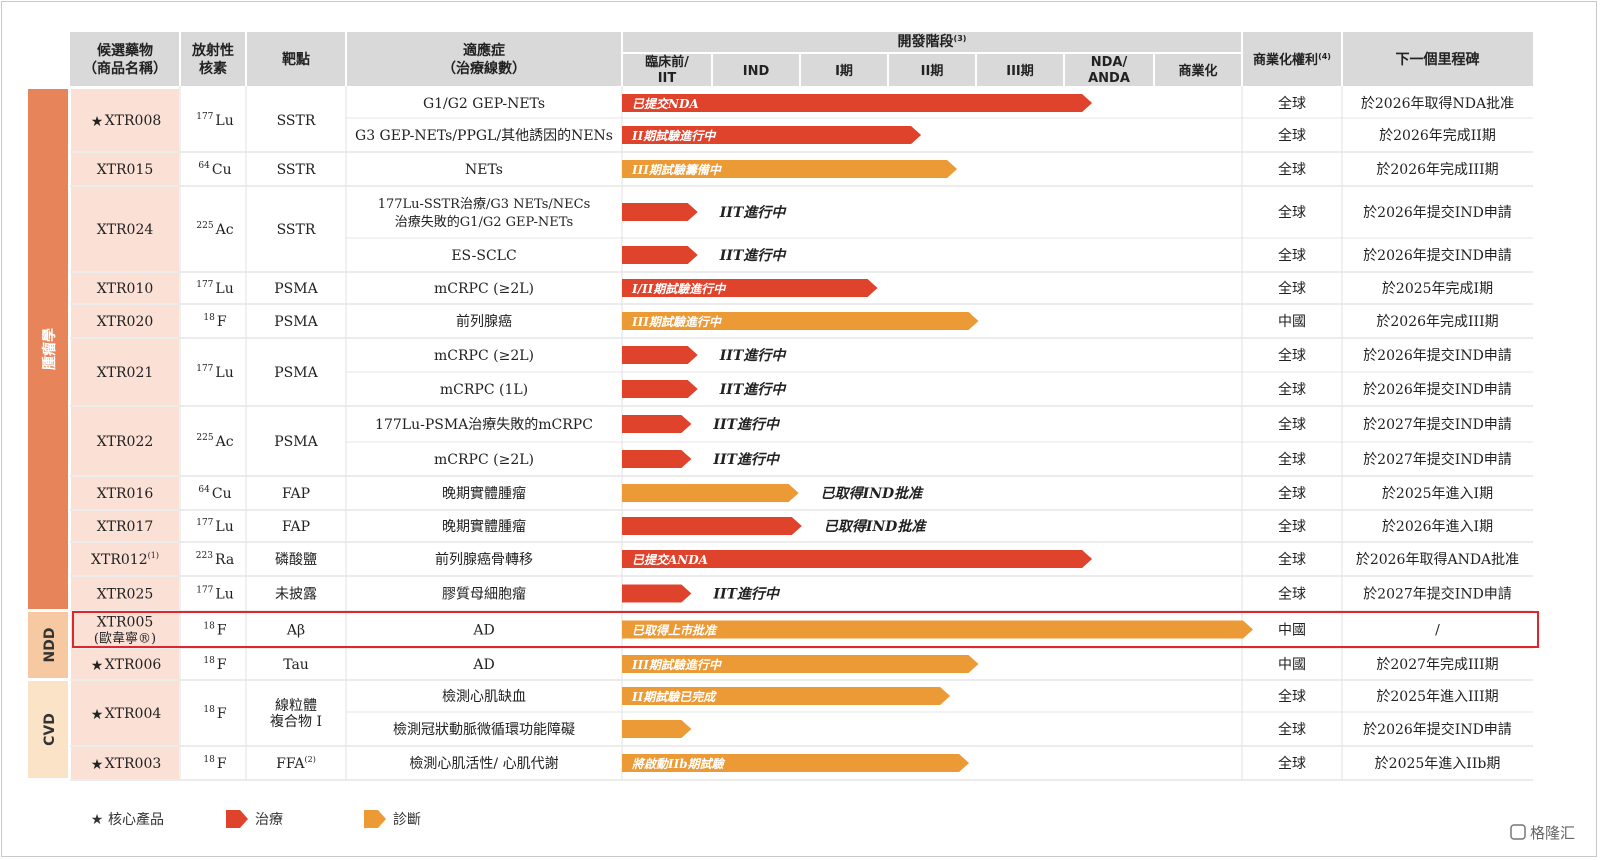  I want to click on legend-core-label: 核心產品, so click(136, 819).